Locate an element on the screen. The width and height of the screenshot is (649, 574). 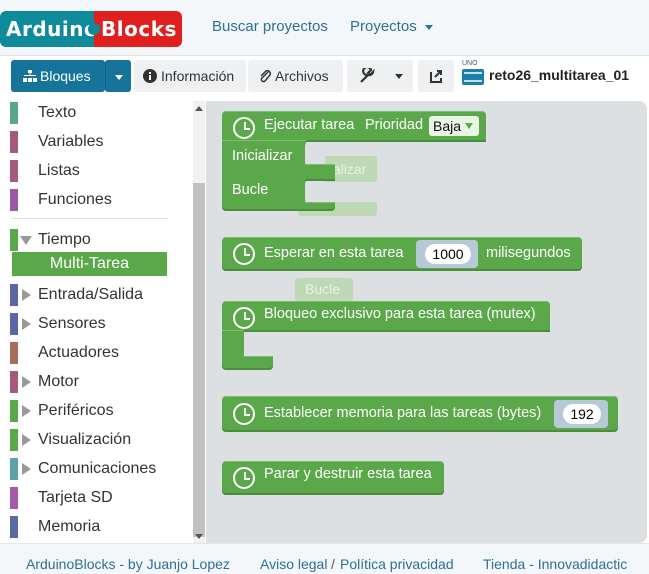
sidebar-item-texto: Texto is located at coordinates (100, 113).